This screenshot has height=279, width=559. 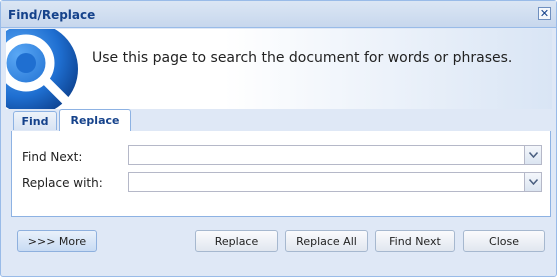 I want to click on tab-replace: Replace, so click(x=95, y=120).